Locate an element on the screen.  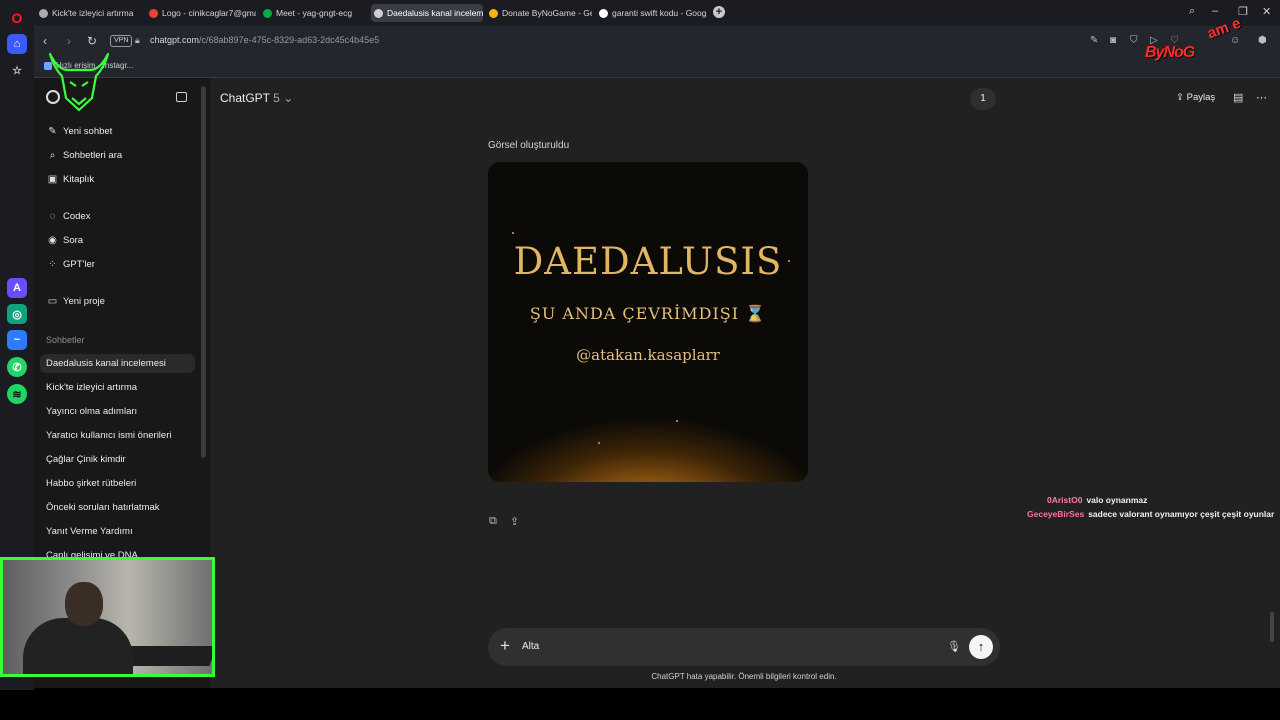
tab-kick: Kick'te izleyici artırma is located at coordinates (88, 13).